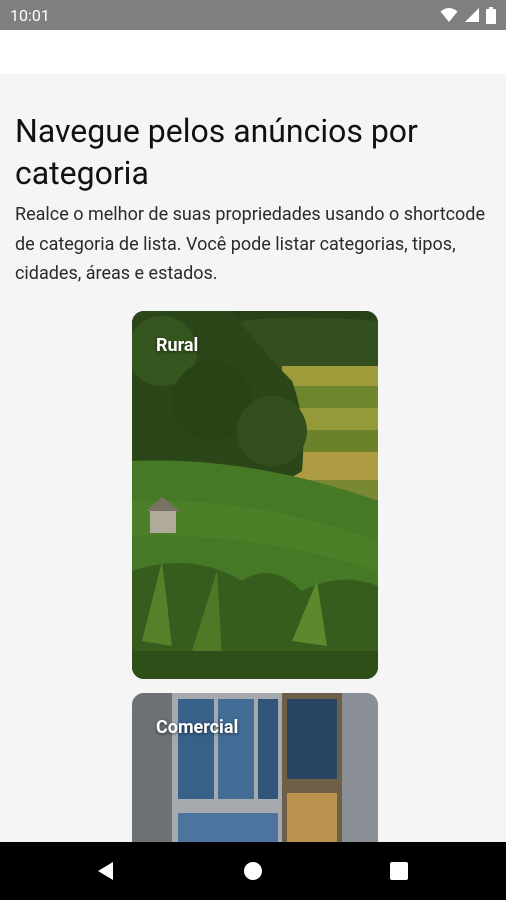  I want to click on navigation-bar, so click(253, 871).